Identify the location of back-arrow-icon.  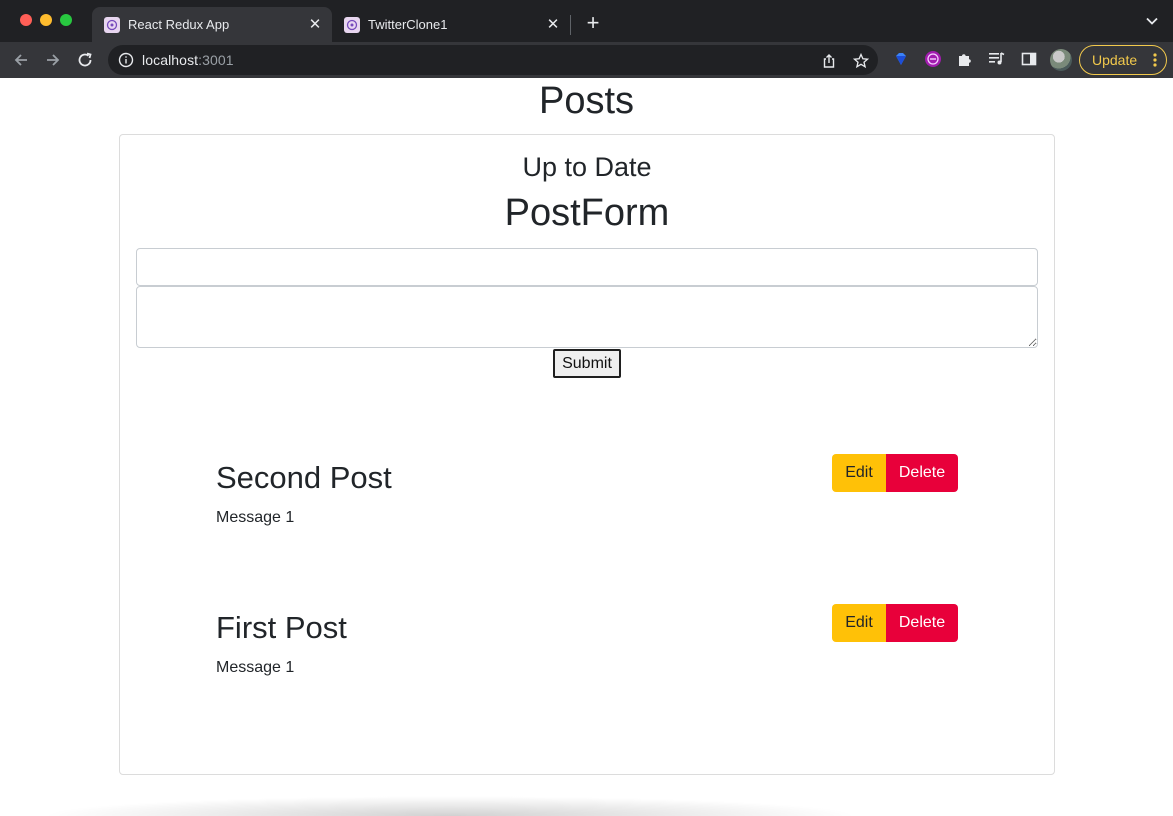
(21, 60).